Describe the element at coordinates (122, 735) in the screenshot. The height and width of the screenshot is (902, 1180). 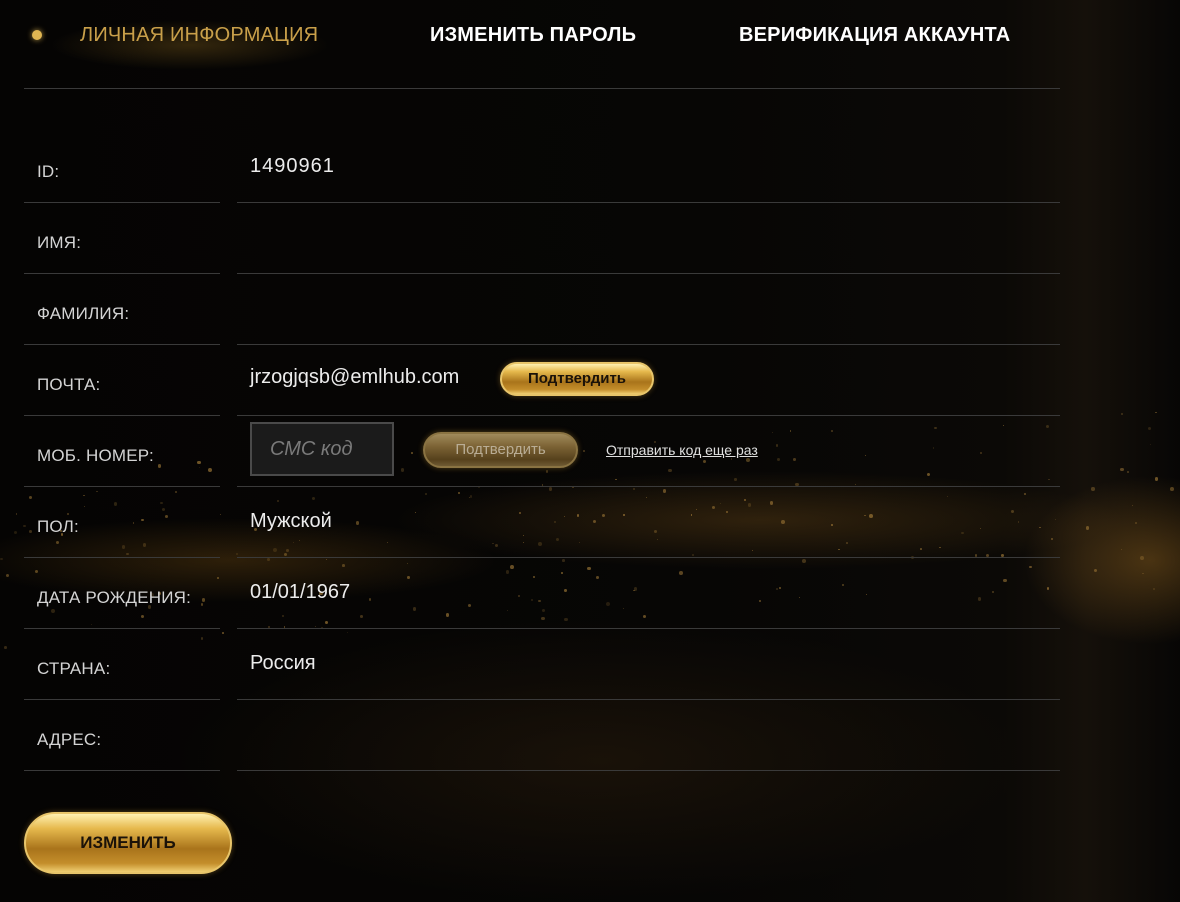
I see `row-label-address: АДРЕС:` at that location.